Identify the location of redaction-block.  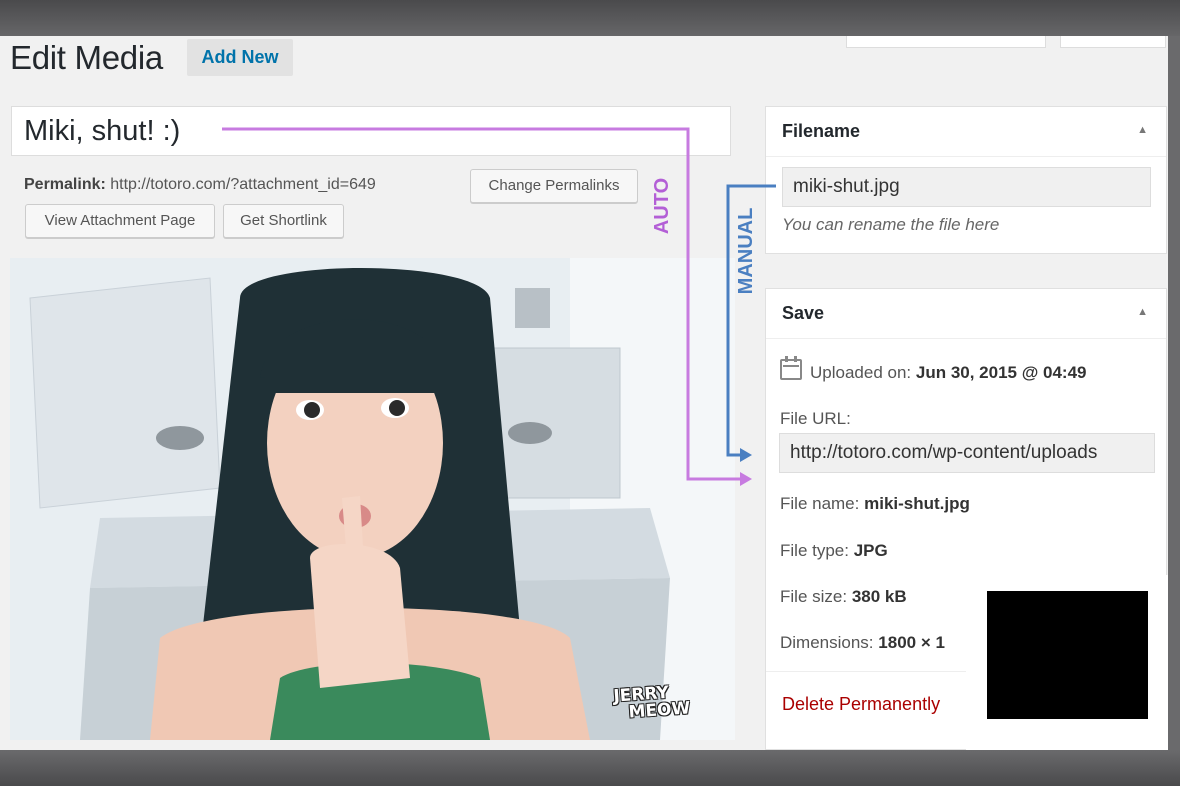
(1067, 655).